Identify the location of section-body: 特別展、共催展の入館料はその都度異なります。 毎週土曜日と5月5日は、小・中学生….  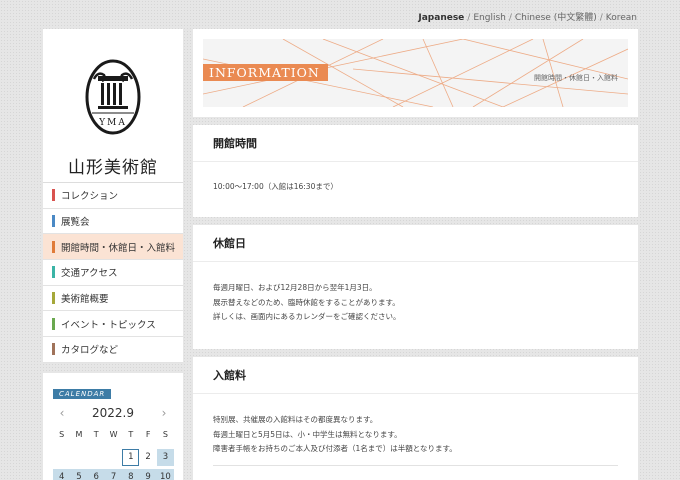
(415, 425).